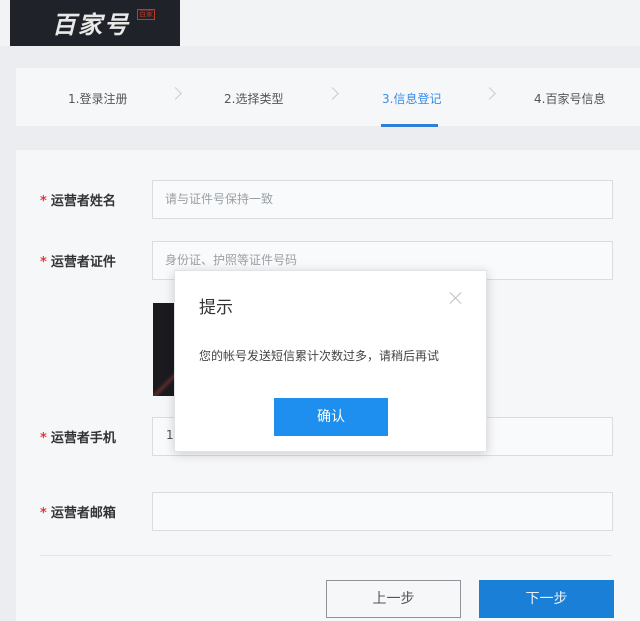 Image resolution: width=640 pixels, height=621 pixels. I want to click on dialog-message: 您的帐号发送短信累计次数过多，请稍后再试, so click(319, 356).